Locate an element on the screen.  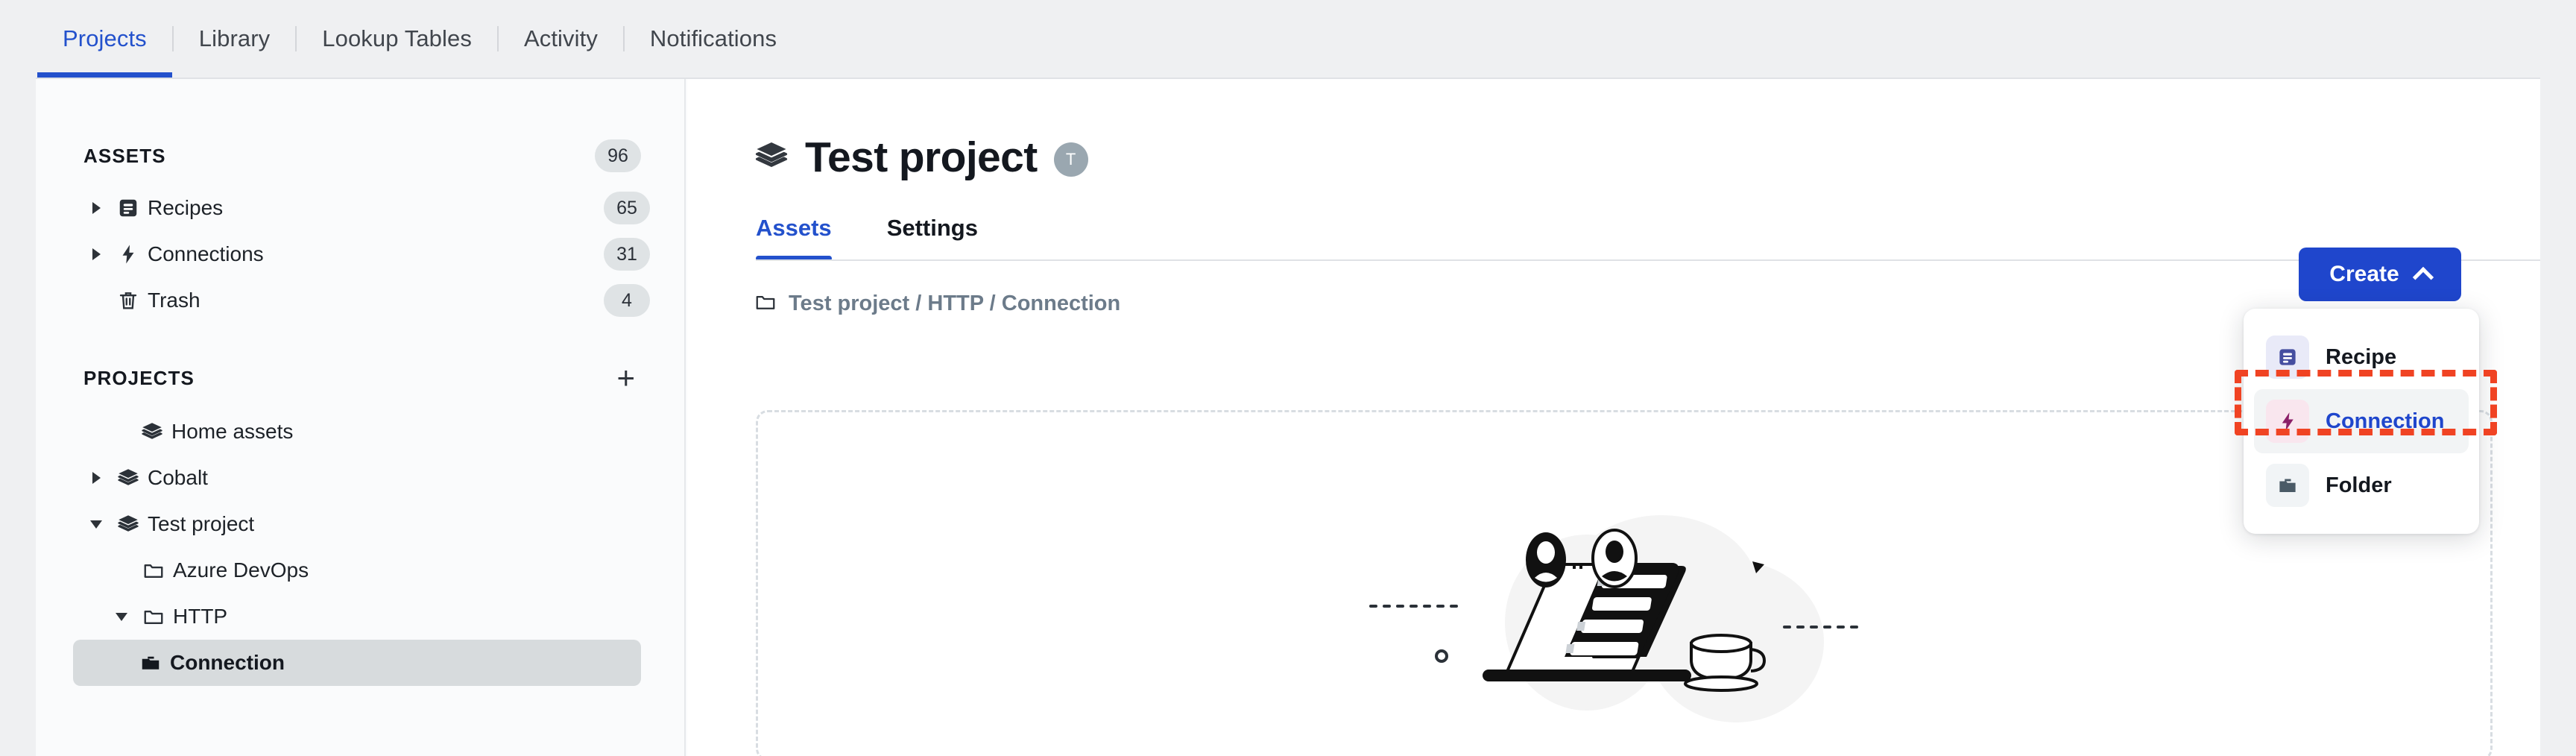
chevron-up-icon is located at coordinates (2423, 277).